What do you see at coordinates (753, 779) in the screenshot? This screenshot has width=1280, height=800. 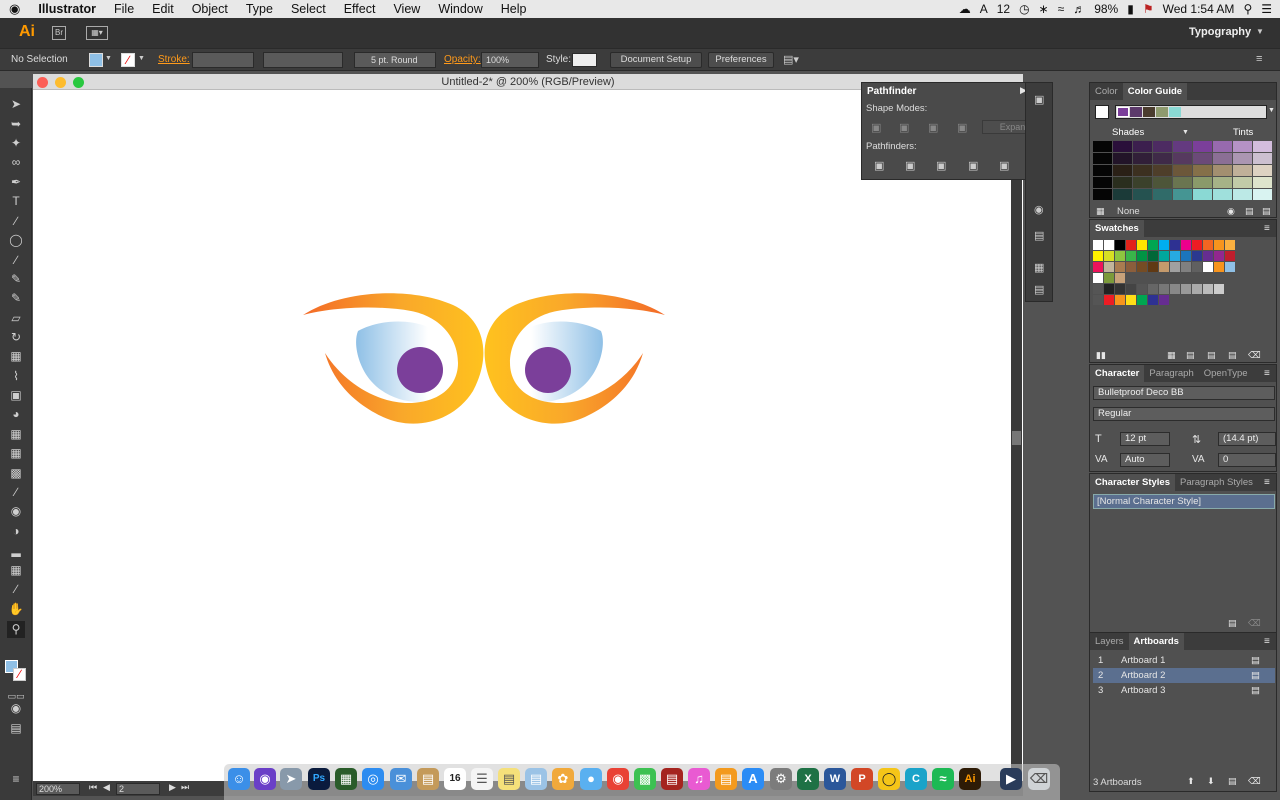 I see `app-store-icon: A` at bounding box center [753, 779].